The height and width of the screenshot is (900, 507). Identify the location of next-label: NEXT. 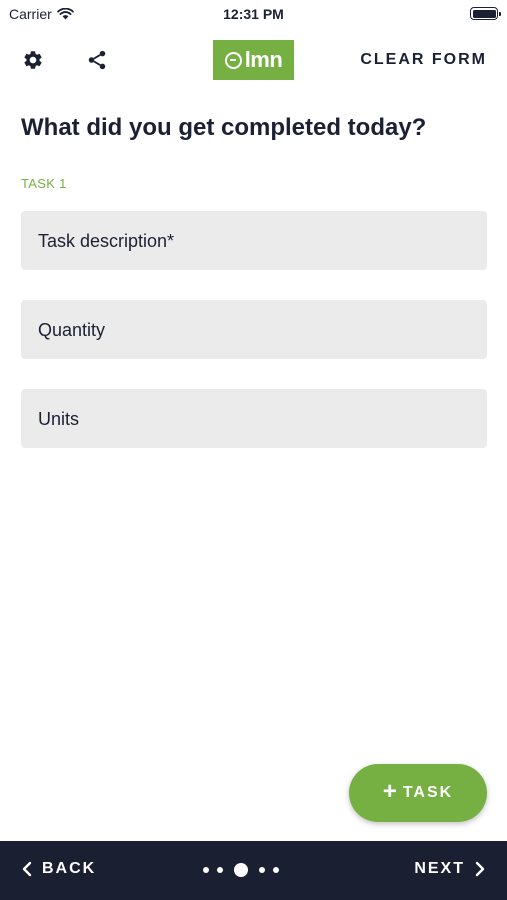
(439, 868).